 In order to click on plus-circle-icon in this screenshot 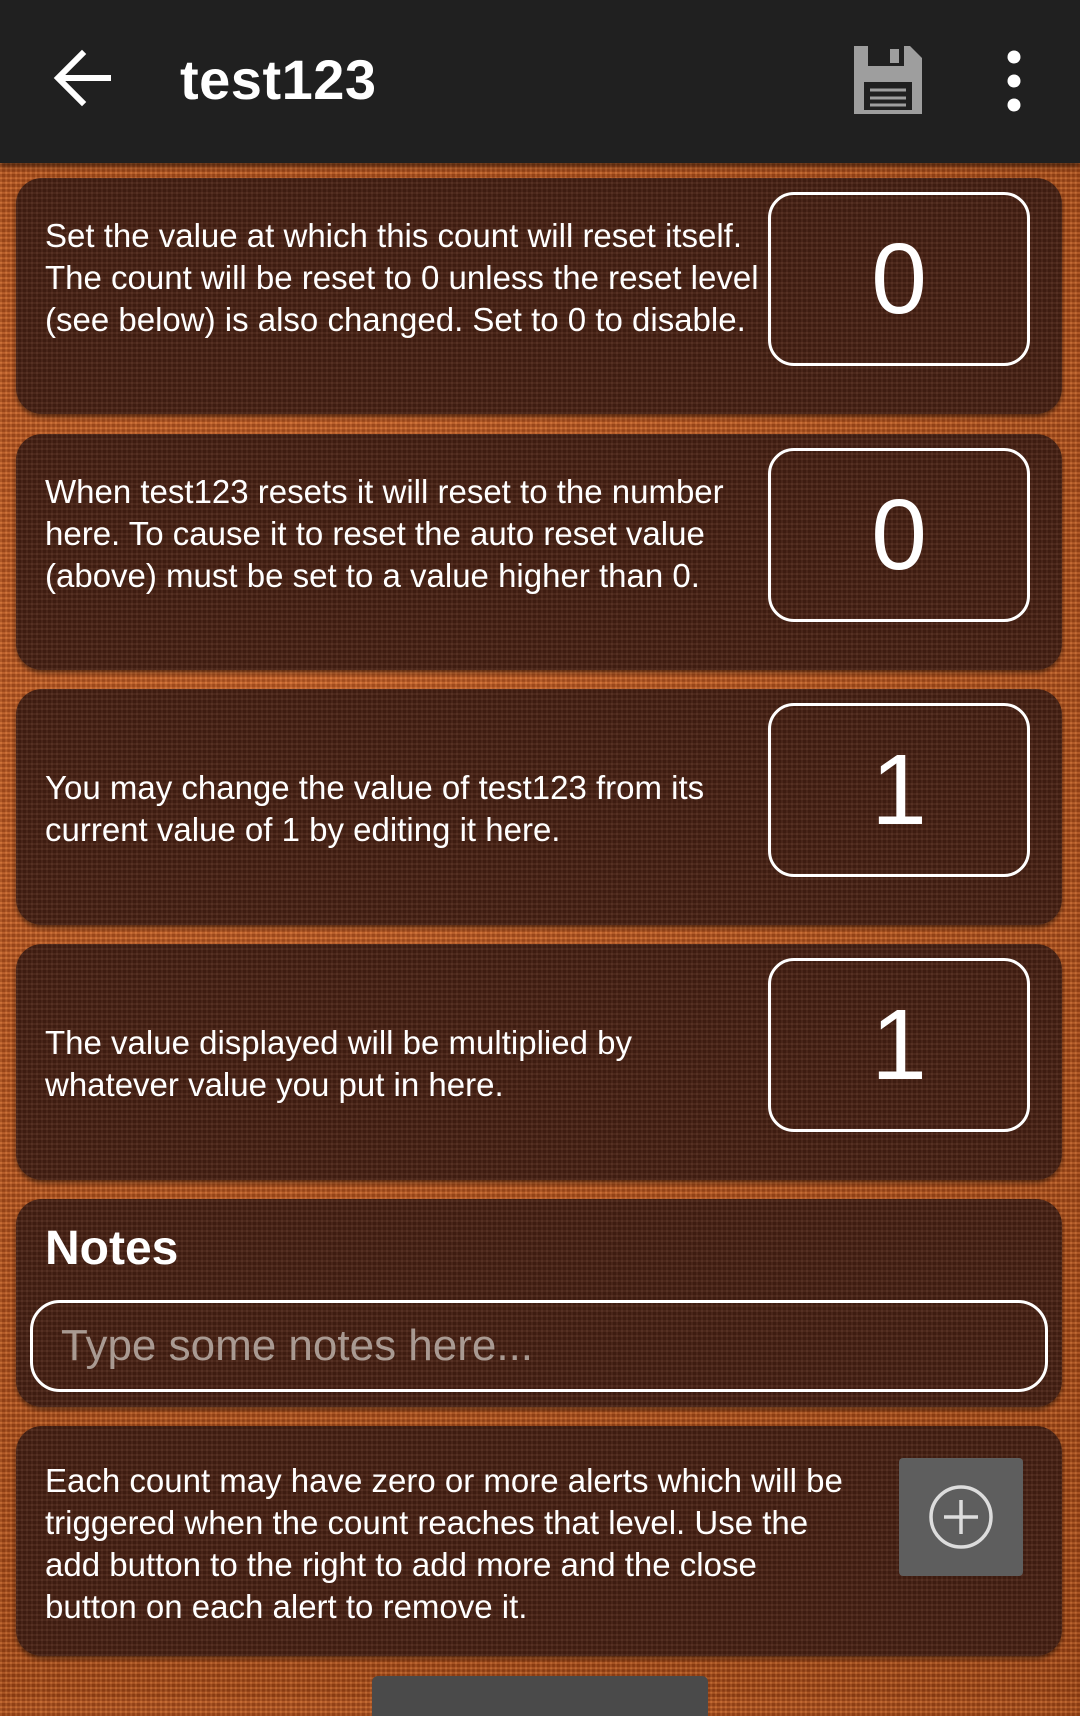, I will do `click(961, 1517)`.